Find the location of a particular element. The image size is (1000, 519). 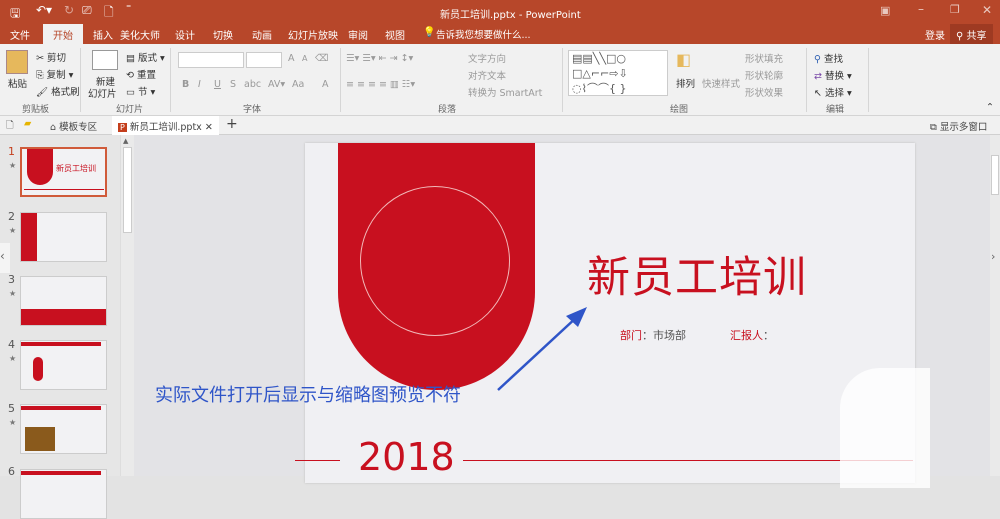

annotation-text: 实际文件打开后显示与缩略图预览不符 is located at coordinates (308, 395).